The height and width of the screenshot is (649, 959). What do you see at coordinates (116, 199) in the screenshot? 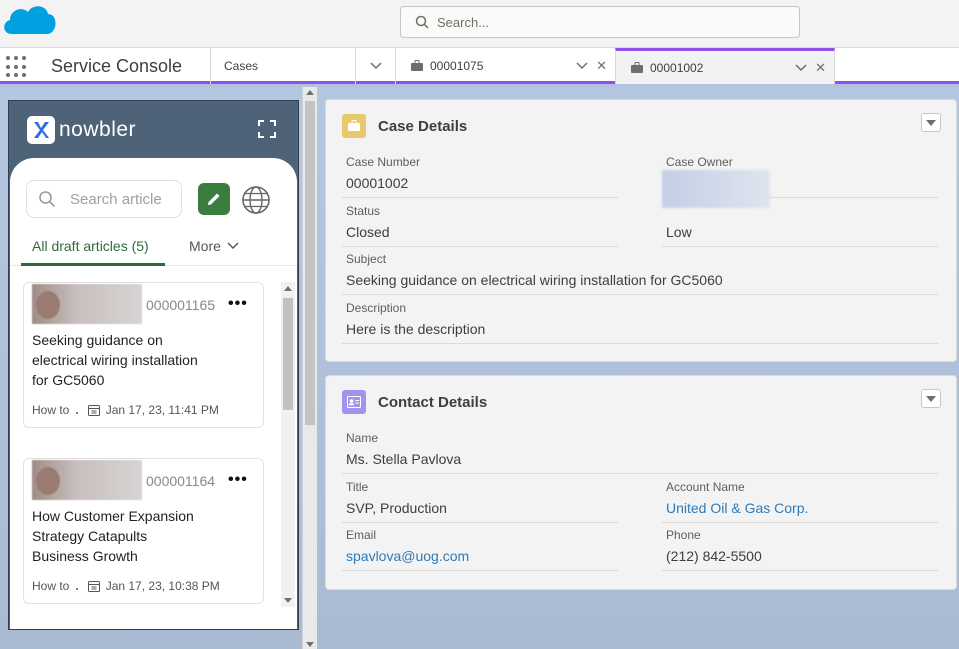
I see `article-search-placeholder: Search article` at bounding box center [116, 199].